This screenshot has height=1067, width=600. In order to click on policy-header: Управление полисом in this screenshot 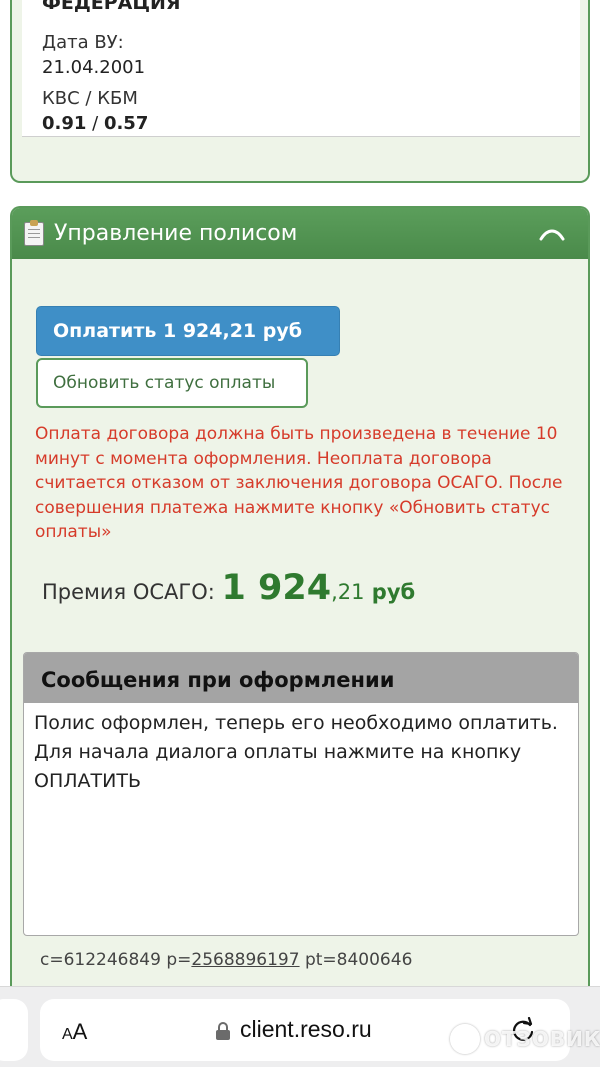, I will do `click(300, 233)`.